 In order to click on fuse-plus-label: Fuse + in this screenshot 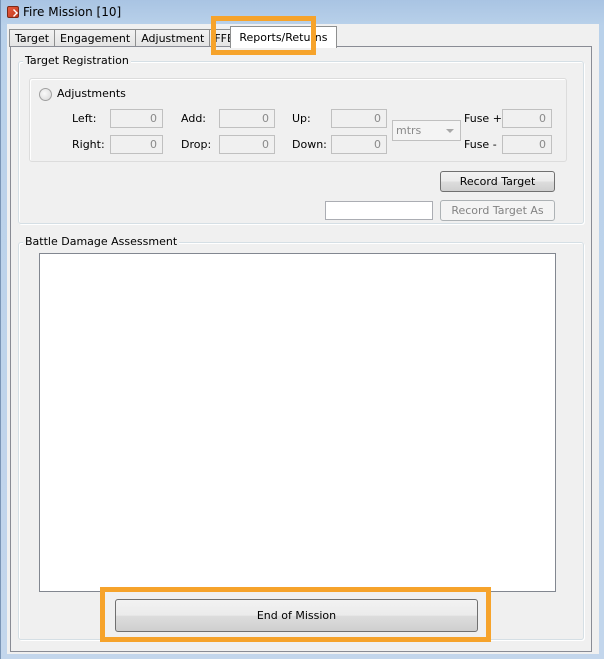, I will do `click(483, 118)`.